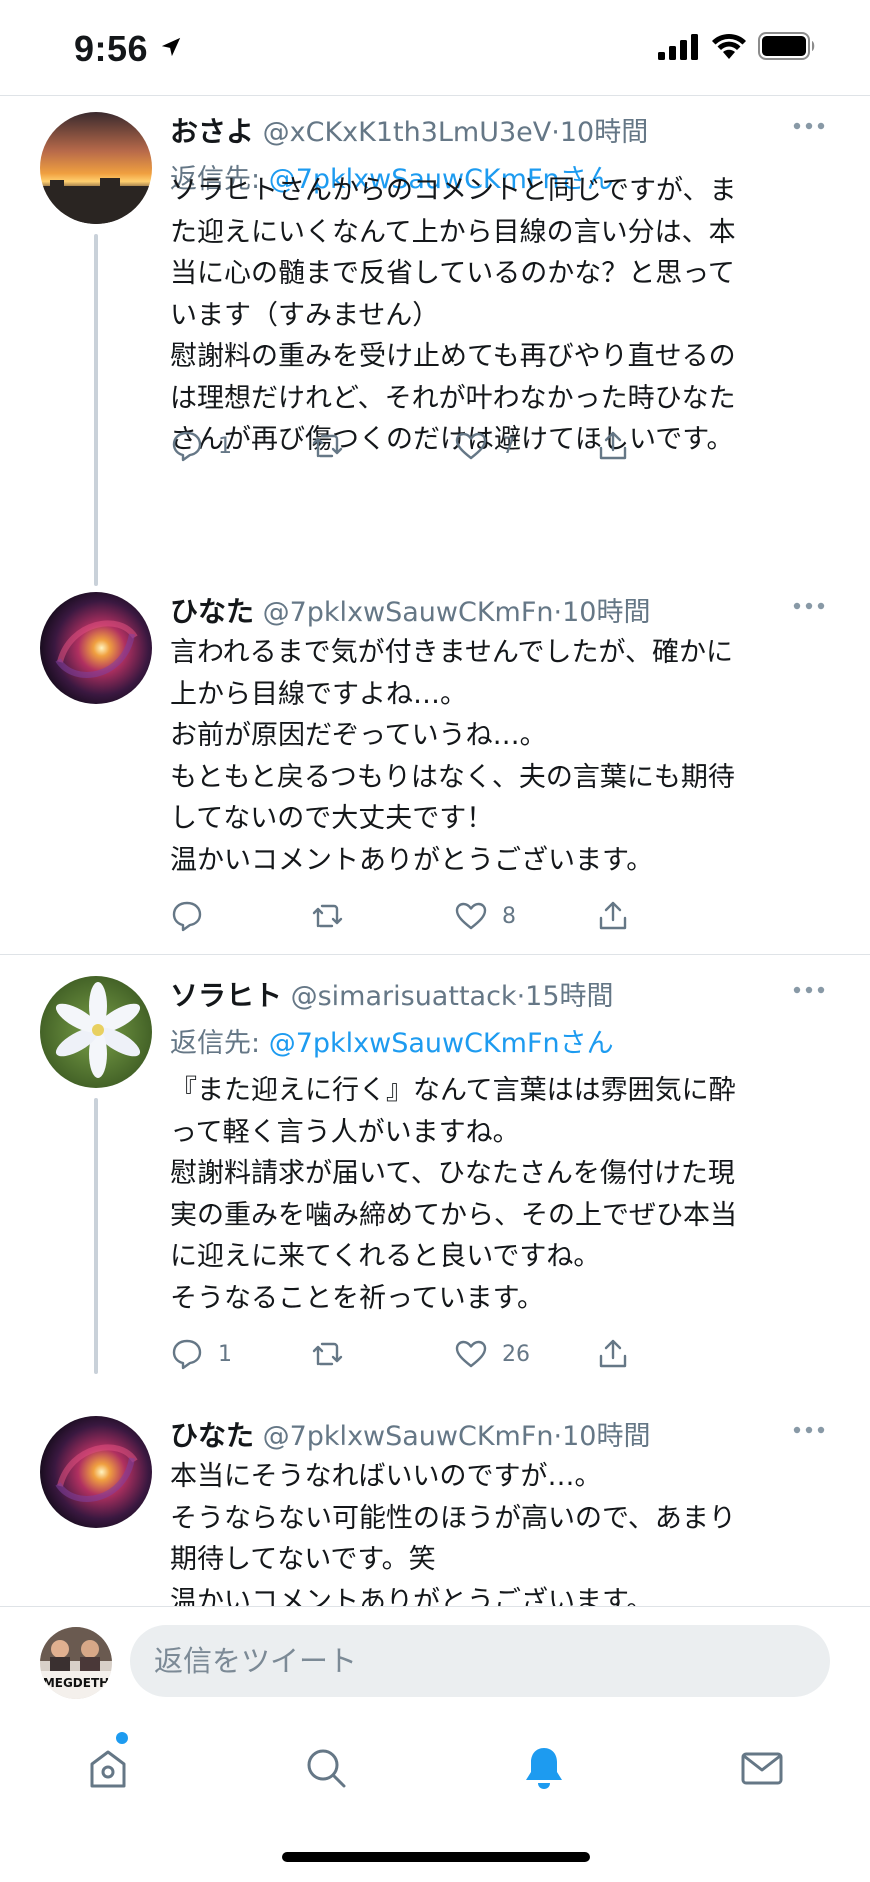 The height and width of the screenshot is (1882, 870). I want to click on home-indicator, so click(436, 1857).